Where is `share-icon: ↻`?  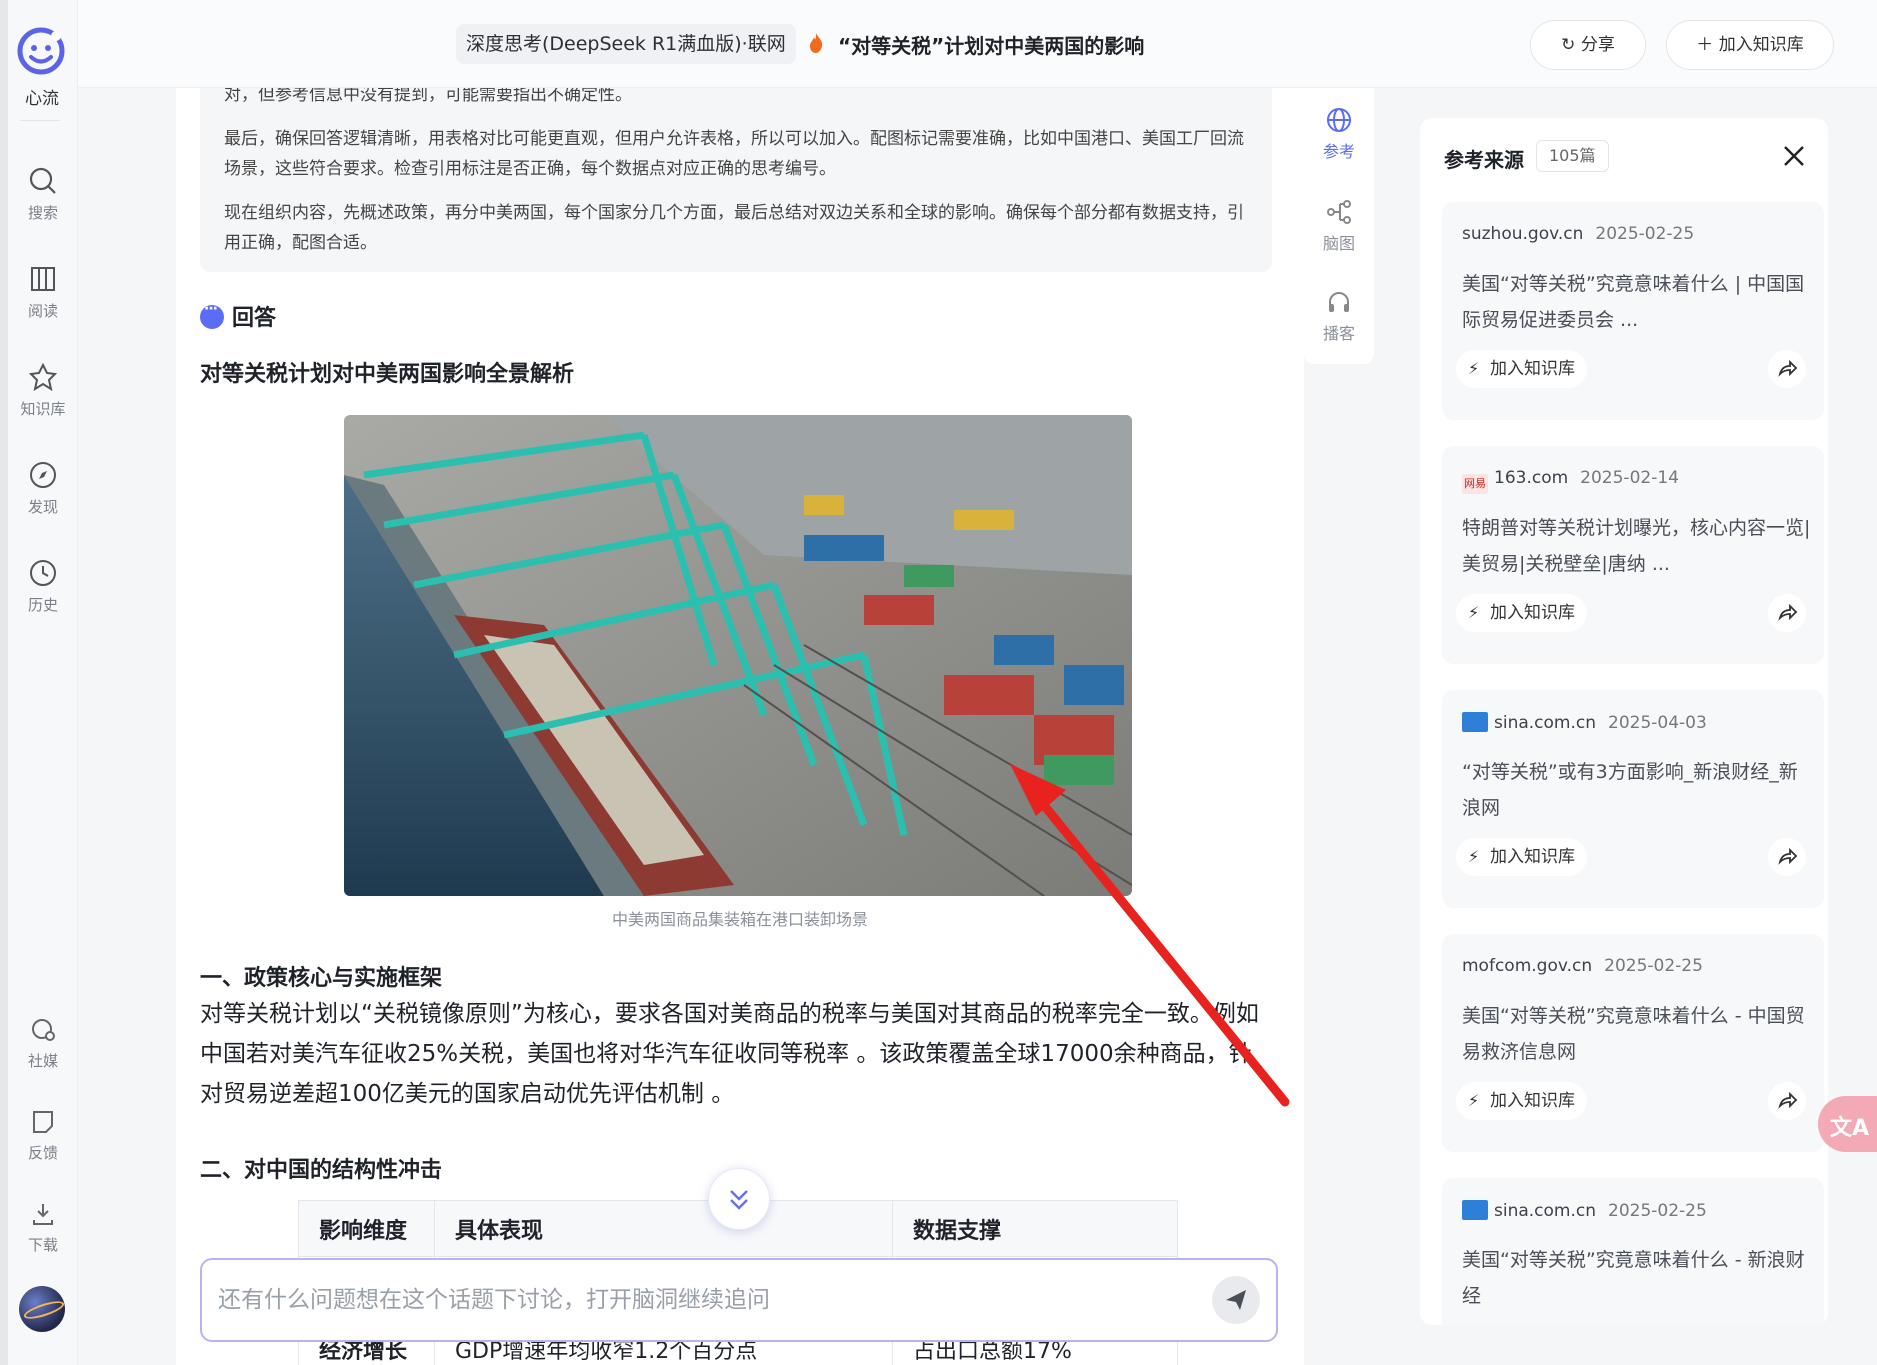 share-icon: ↻ is located at coordinates (1571, 45).